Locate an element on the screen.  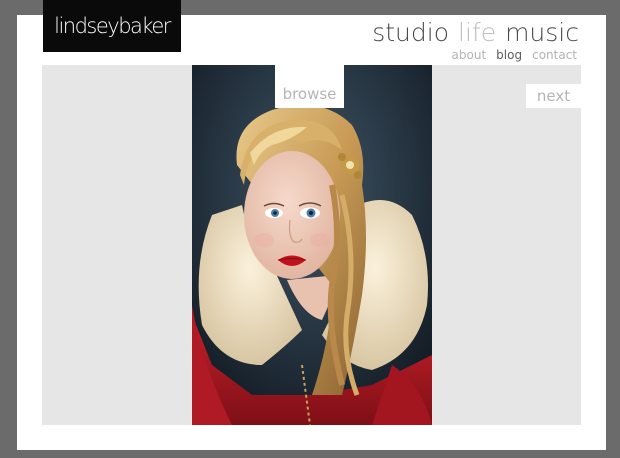
nav-item-life: life is located at coordinates (477, 33).